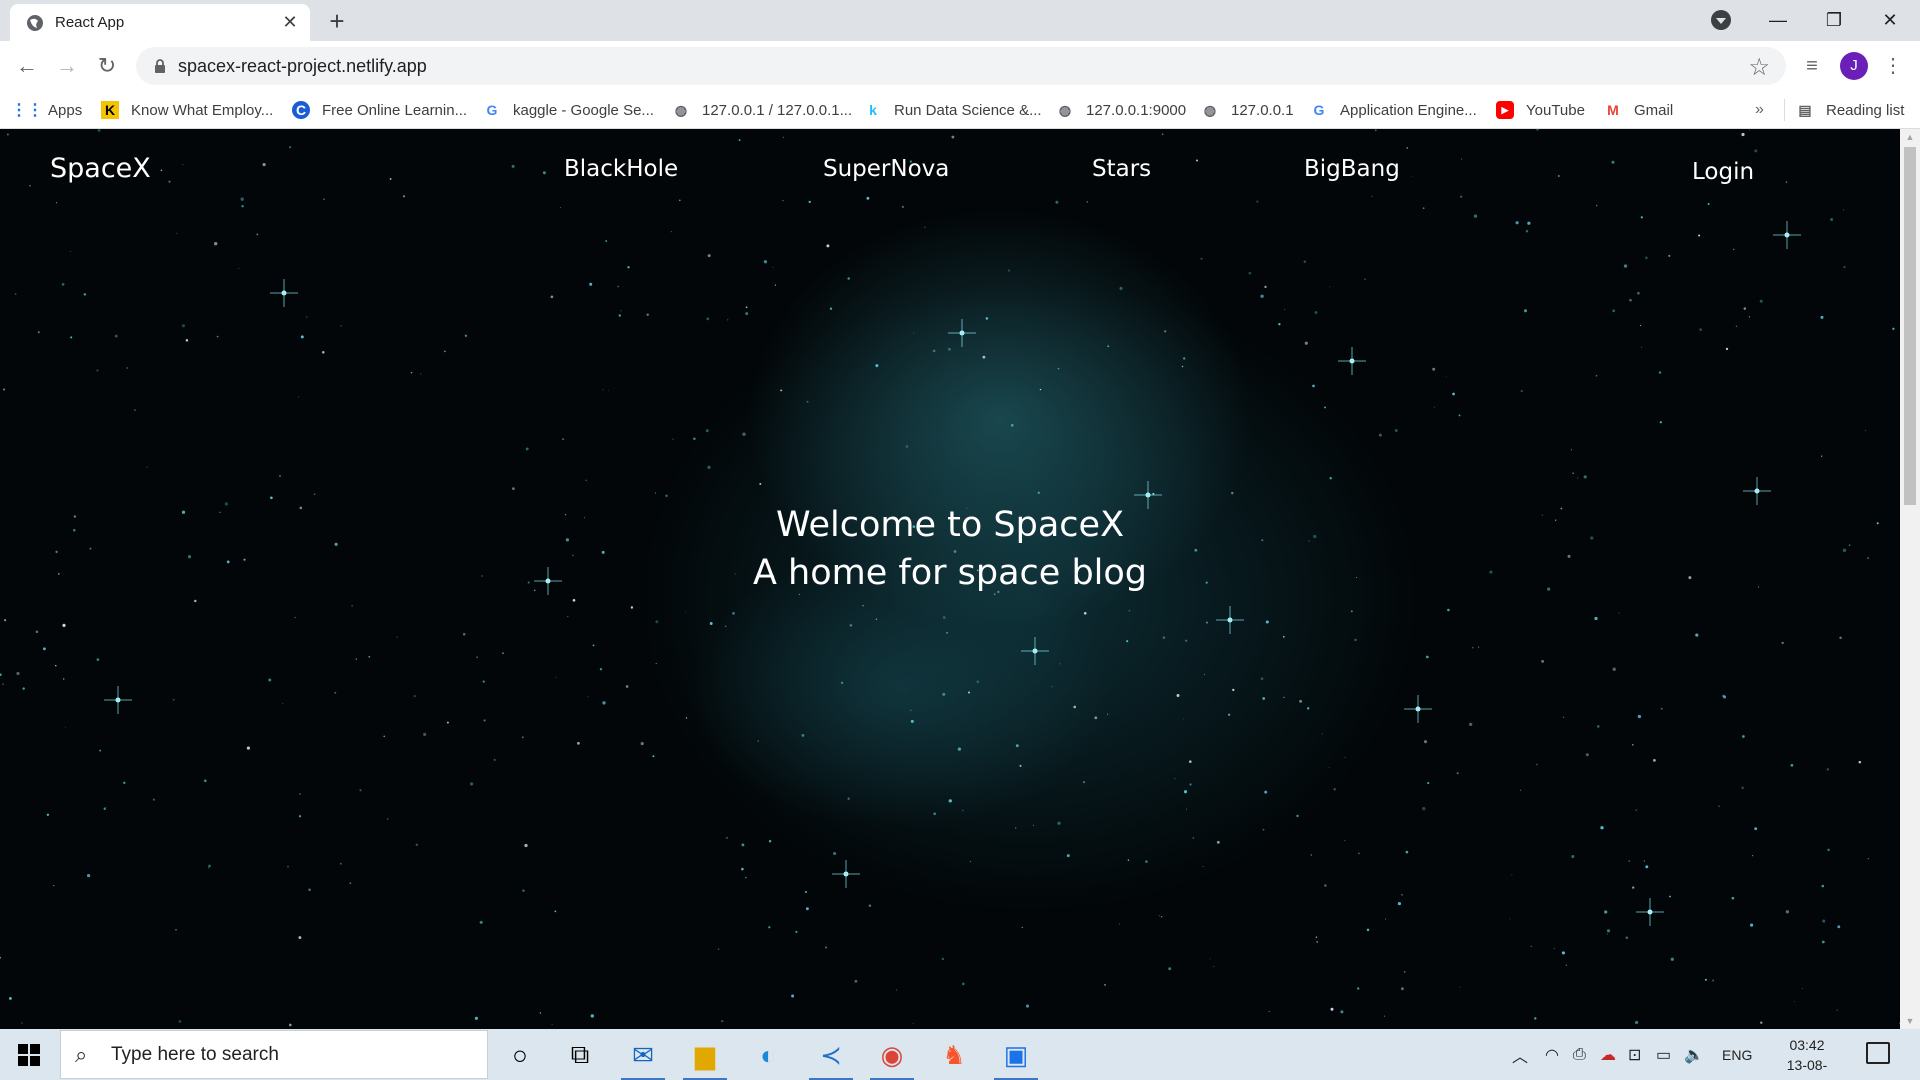  Describe the element at coordinates (1352, 169) in the screenshot. I see `nav-bigbang: BigBang` at that location.